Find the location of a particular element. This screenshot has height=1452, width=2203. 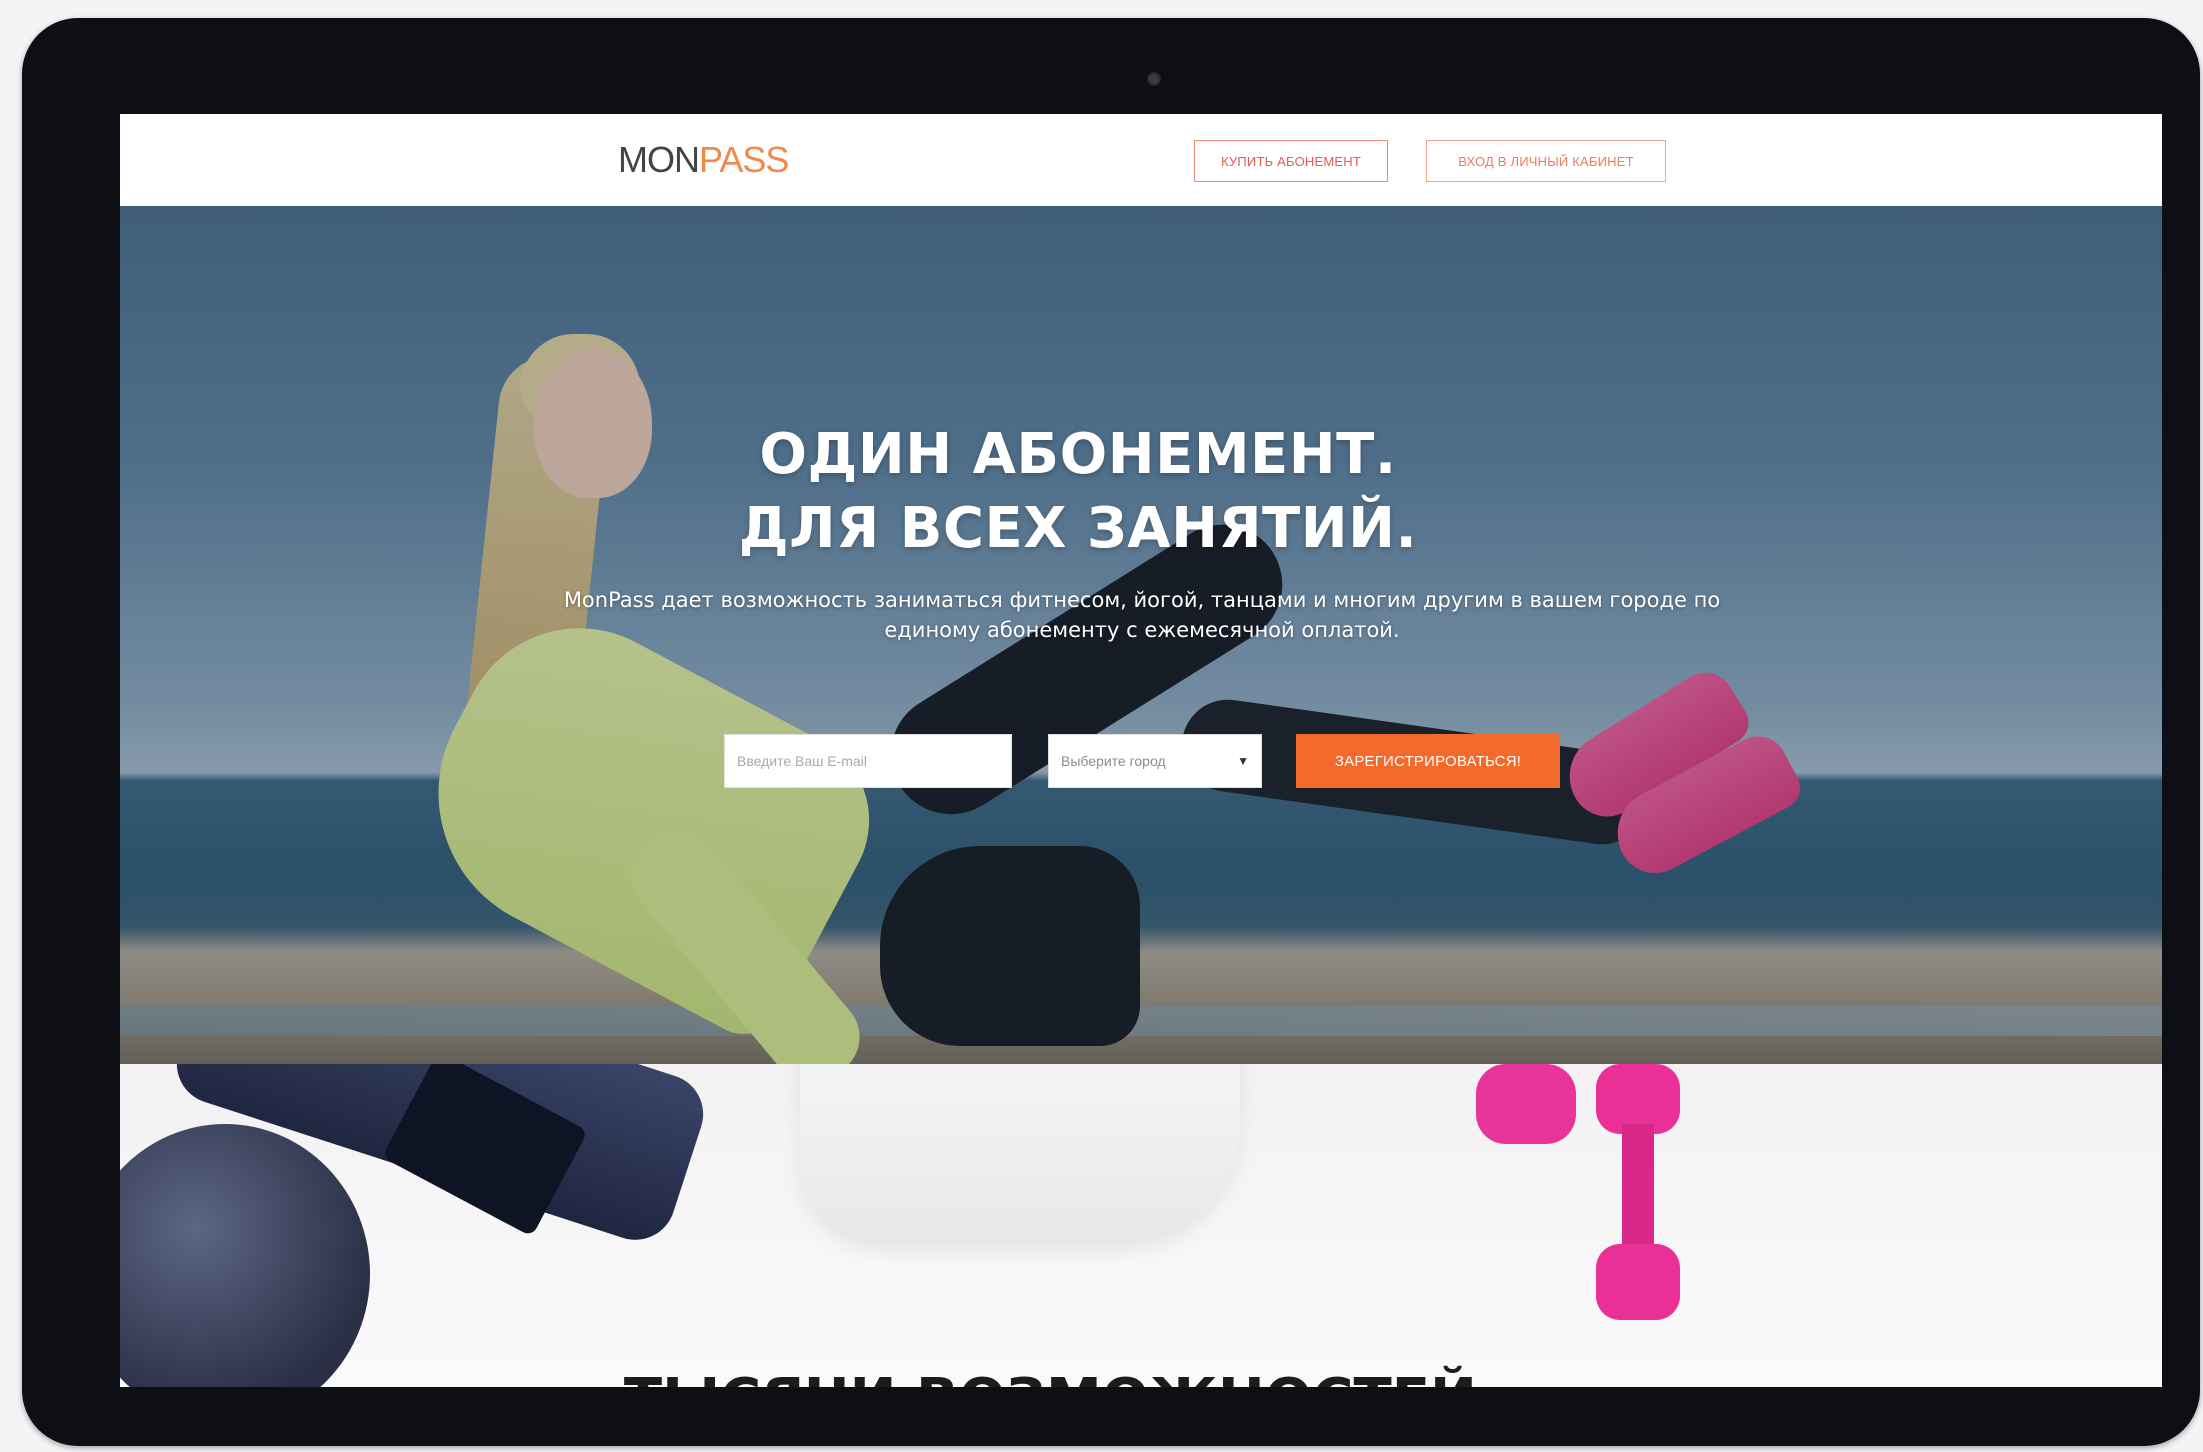

dumbbell-bar is located at coordinates (1638, 1194).